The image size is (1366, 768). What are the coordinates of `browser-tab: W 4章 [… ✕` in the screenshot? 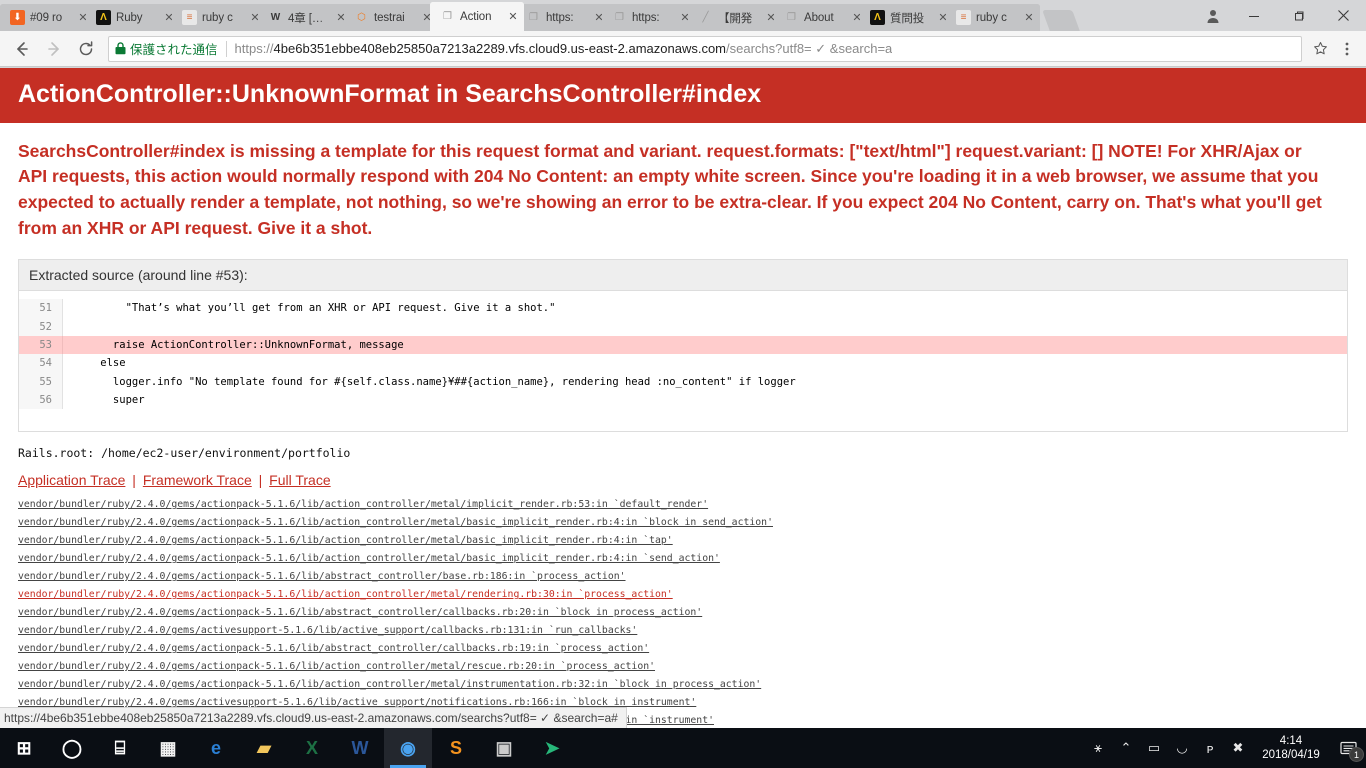 It's located at (305, 17).